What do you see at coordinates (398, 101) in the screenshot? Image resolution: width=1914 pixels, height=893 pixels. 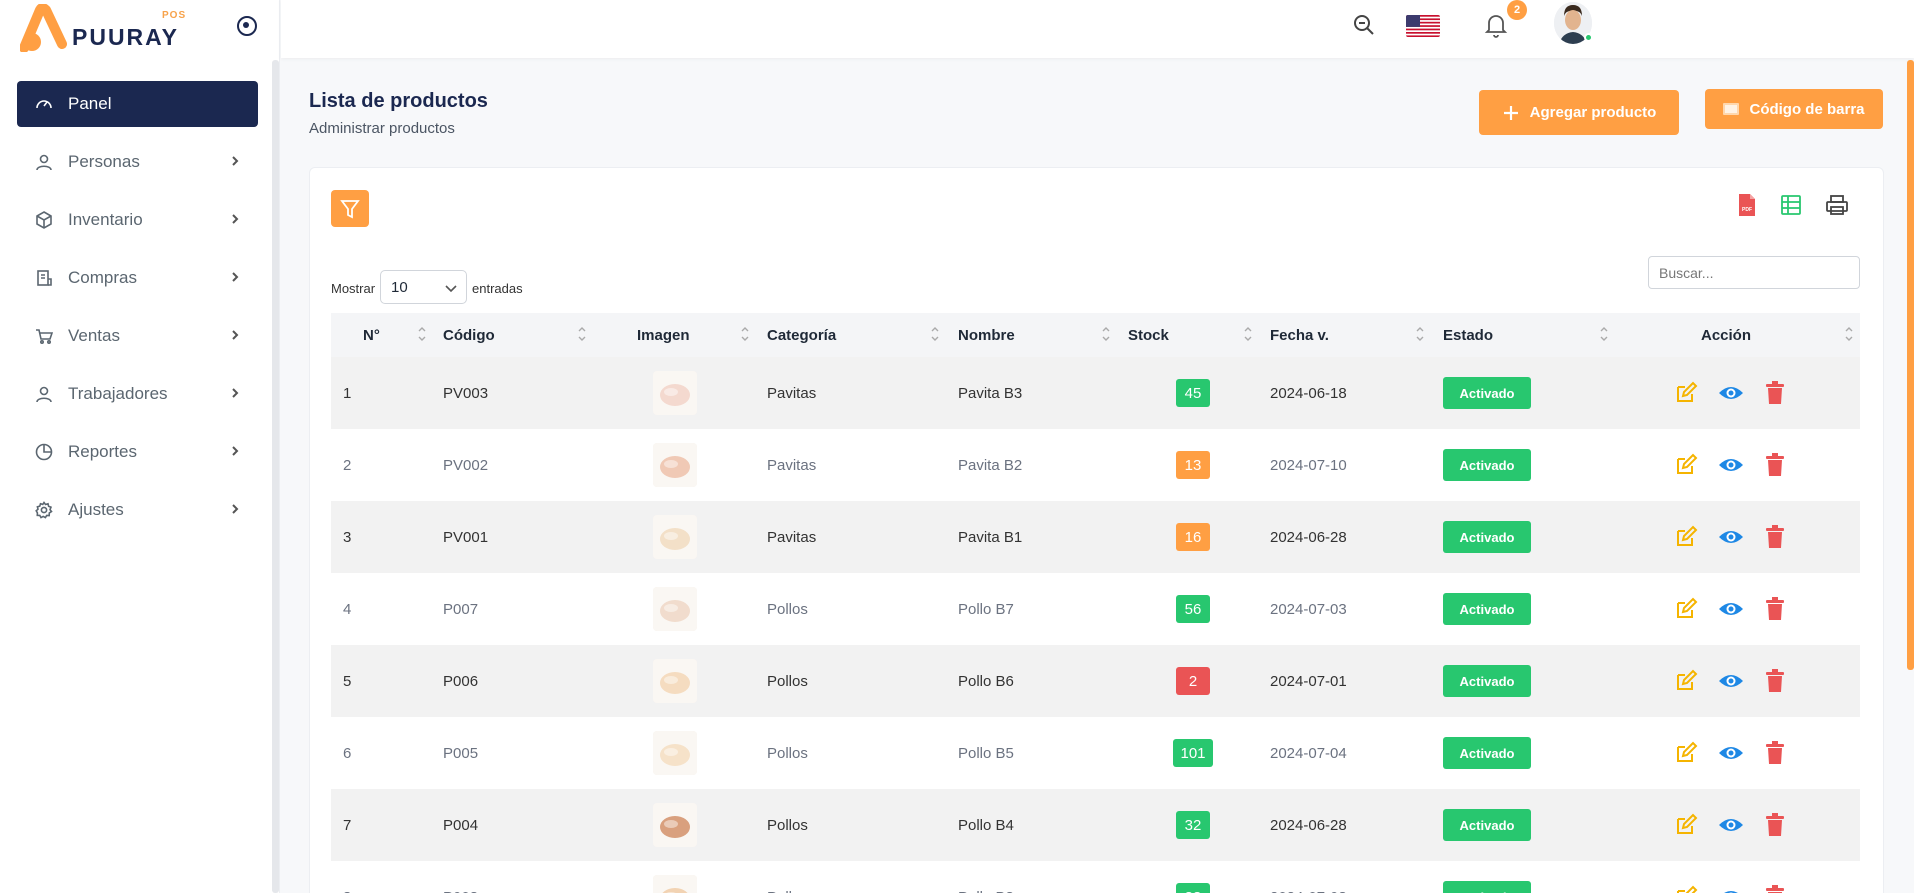 I see `page-title: Lista de productos` at bounding box center [398, 101].